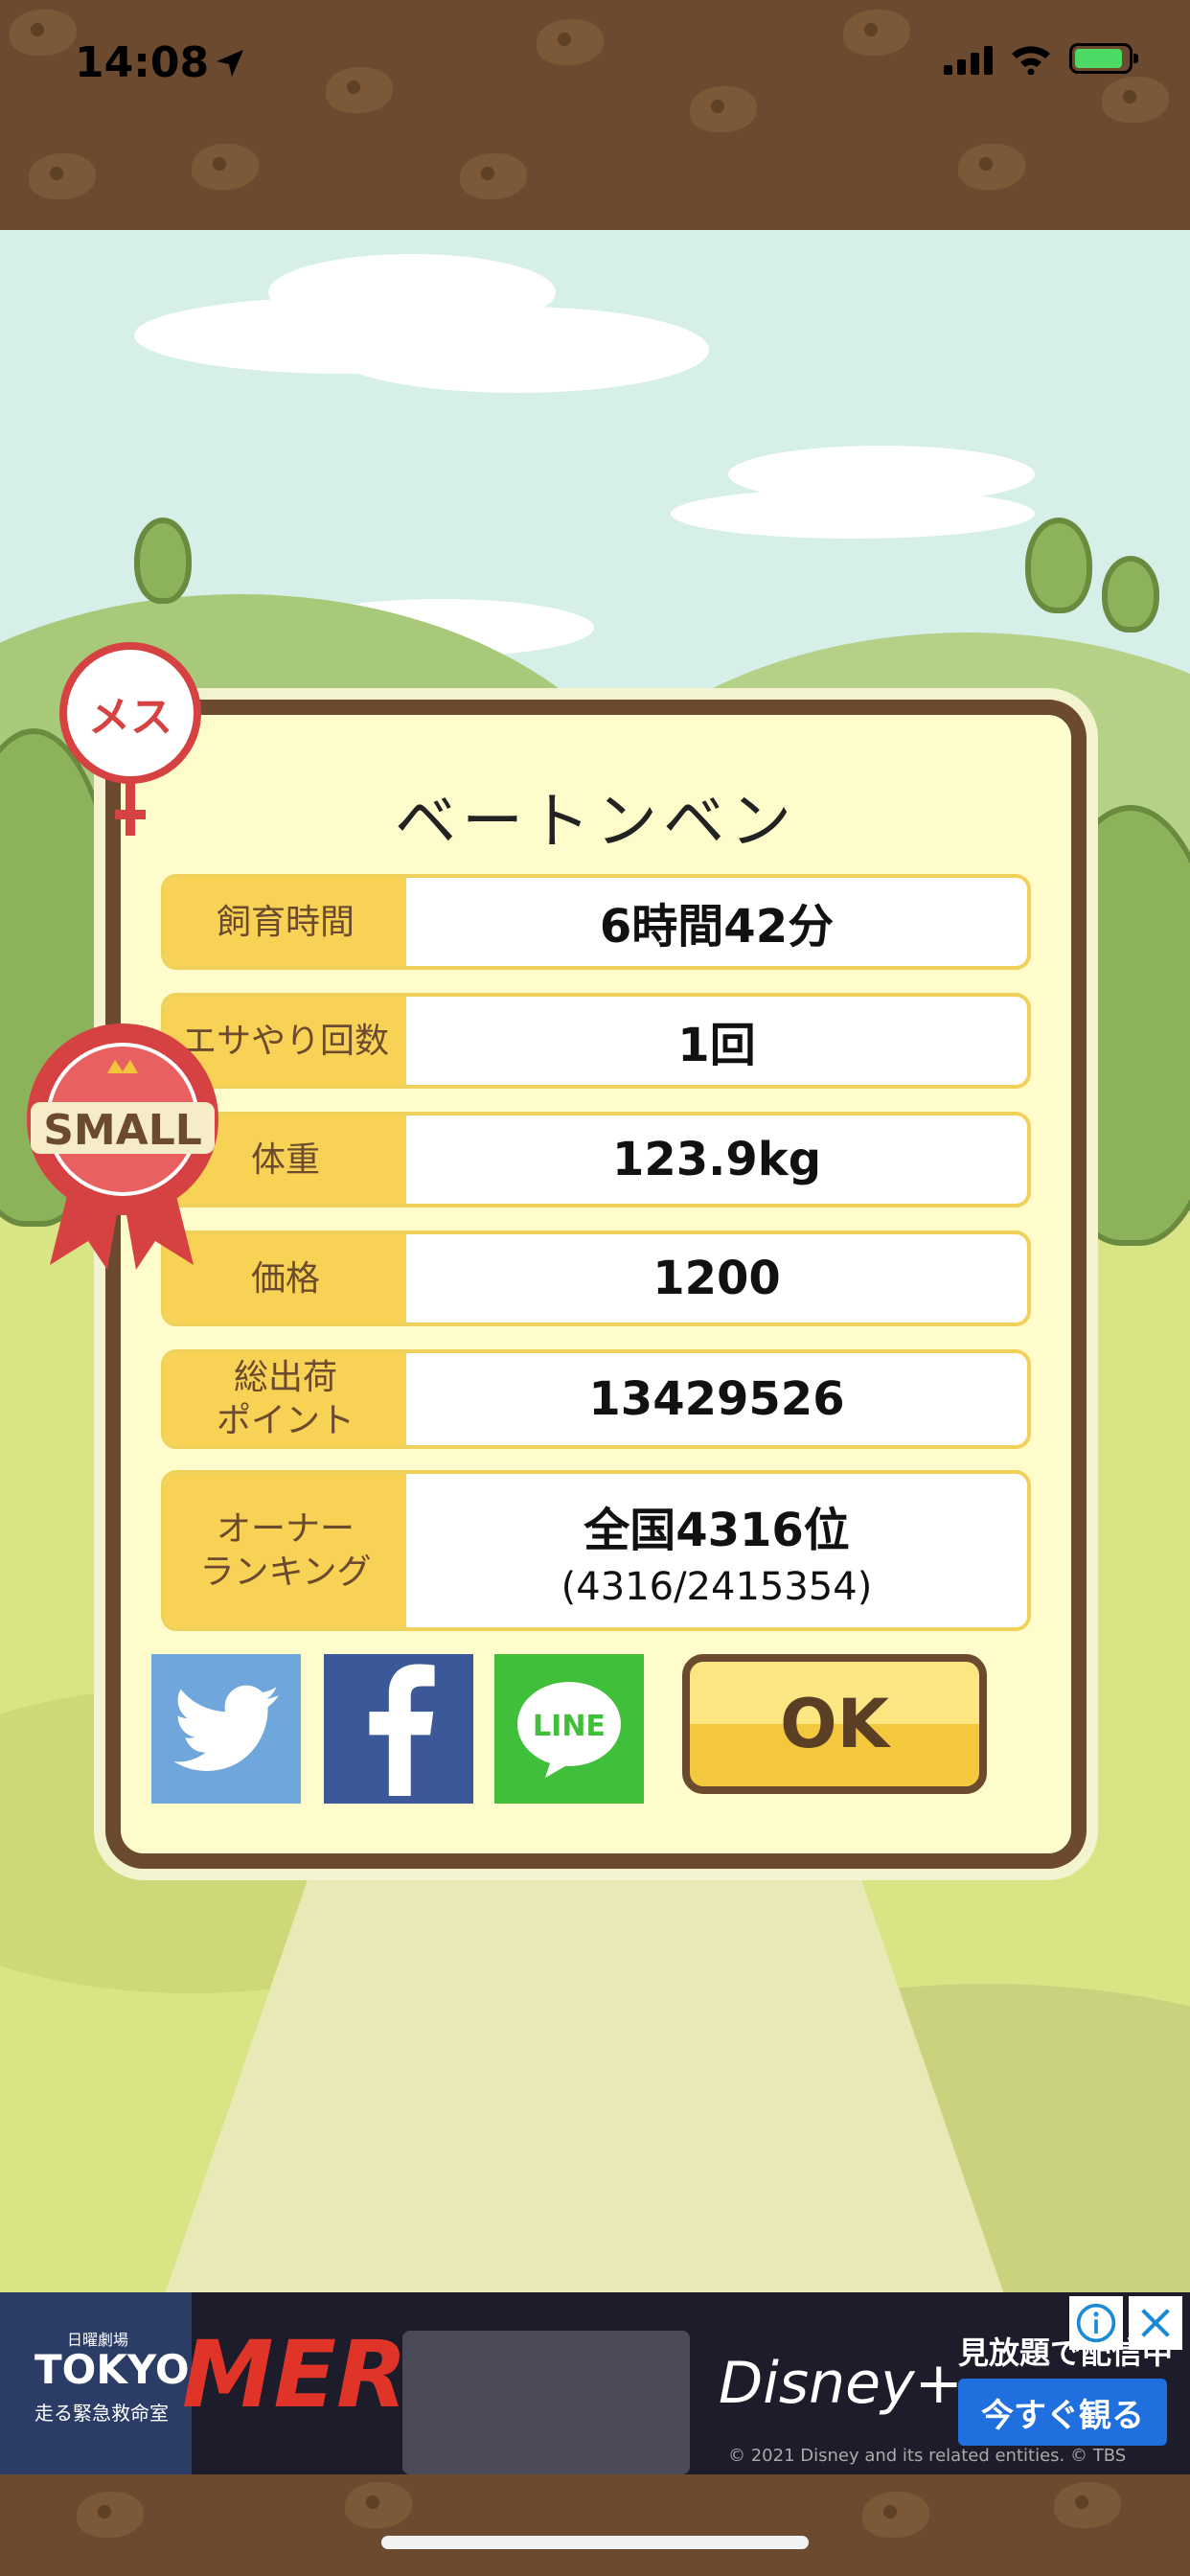 The width and height of the screenshot is (1190, 2576). What do you see at coordinates (716, 1045) in the screenshot?
I see `stat-value: 1回` at bounding box center [716, 1045].